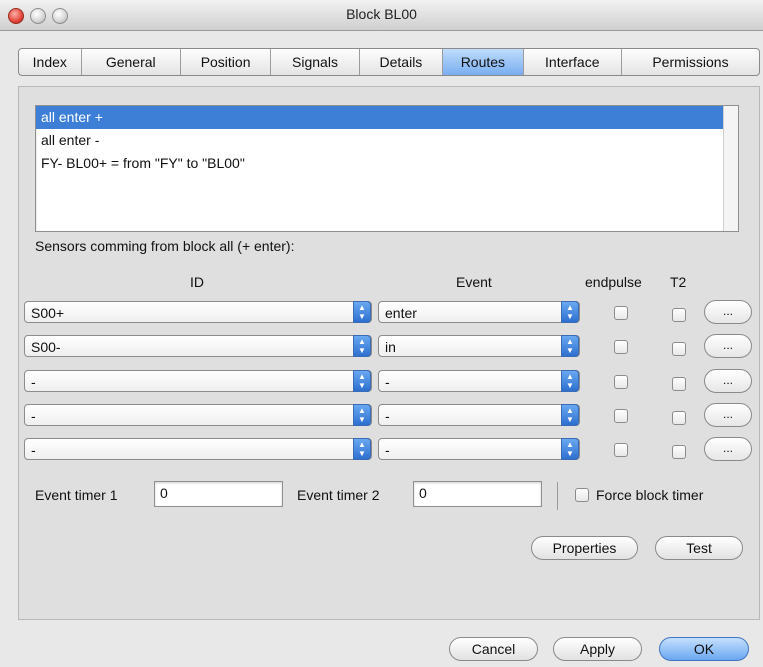 The image size is (763, 667). I want to click on sensor-event-value: enter, so click(401, 313).